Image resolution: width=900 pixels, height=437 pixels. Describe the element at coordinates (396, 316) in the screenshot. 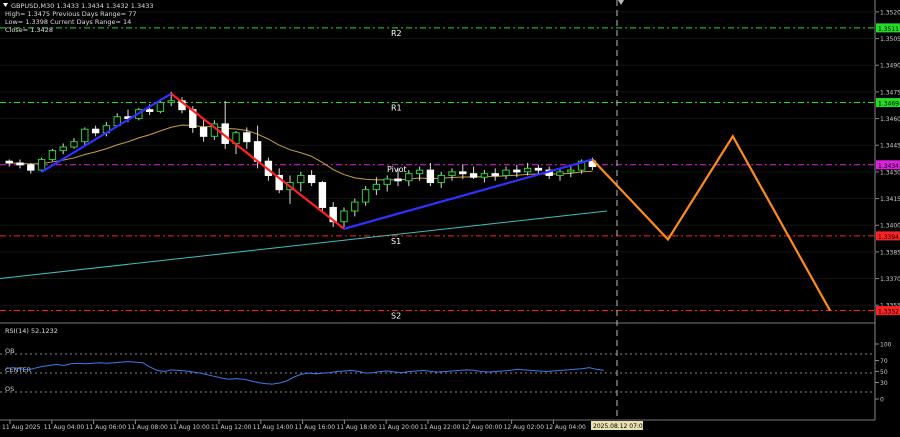

I see `s2-label: S2` at that location.